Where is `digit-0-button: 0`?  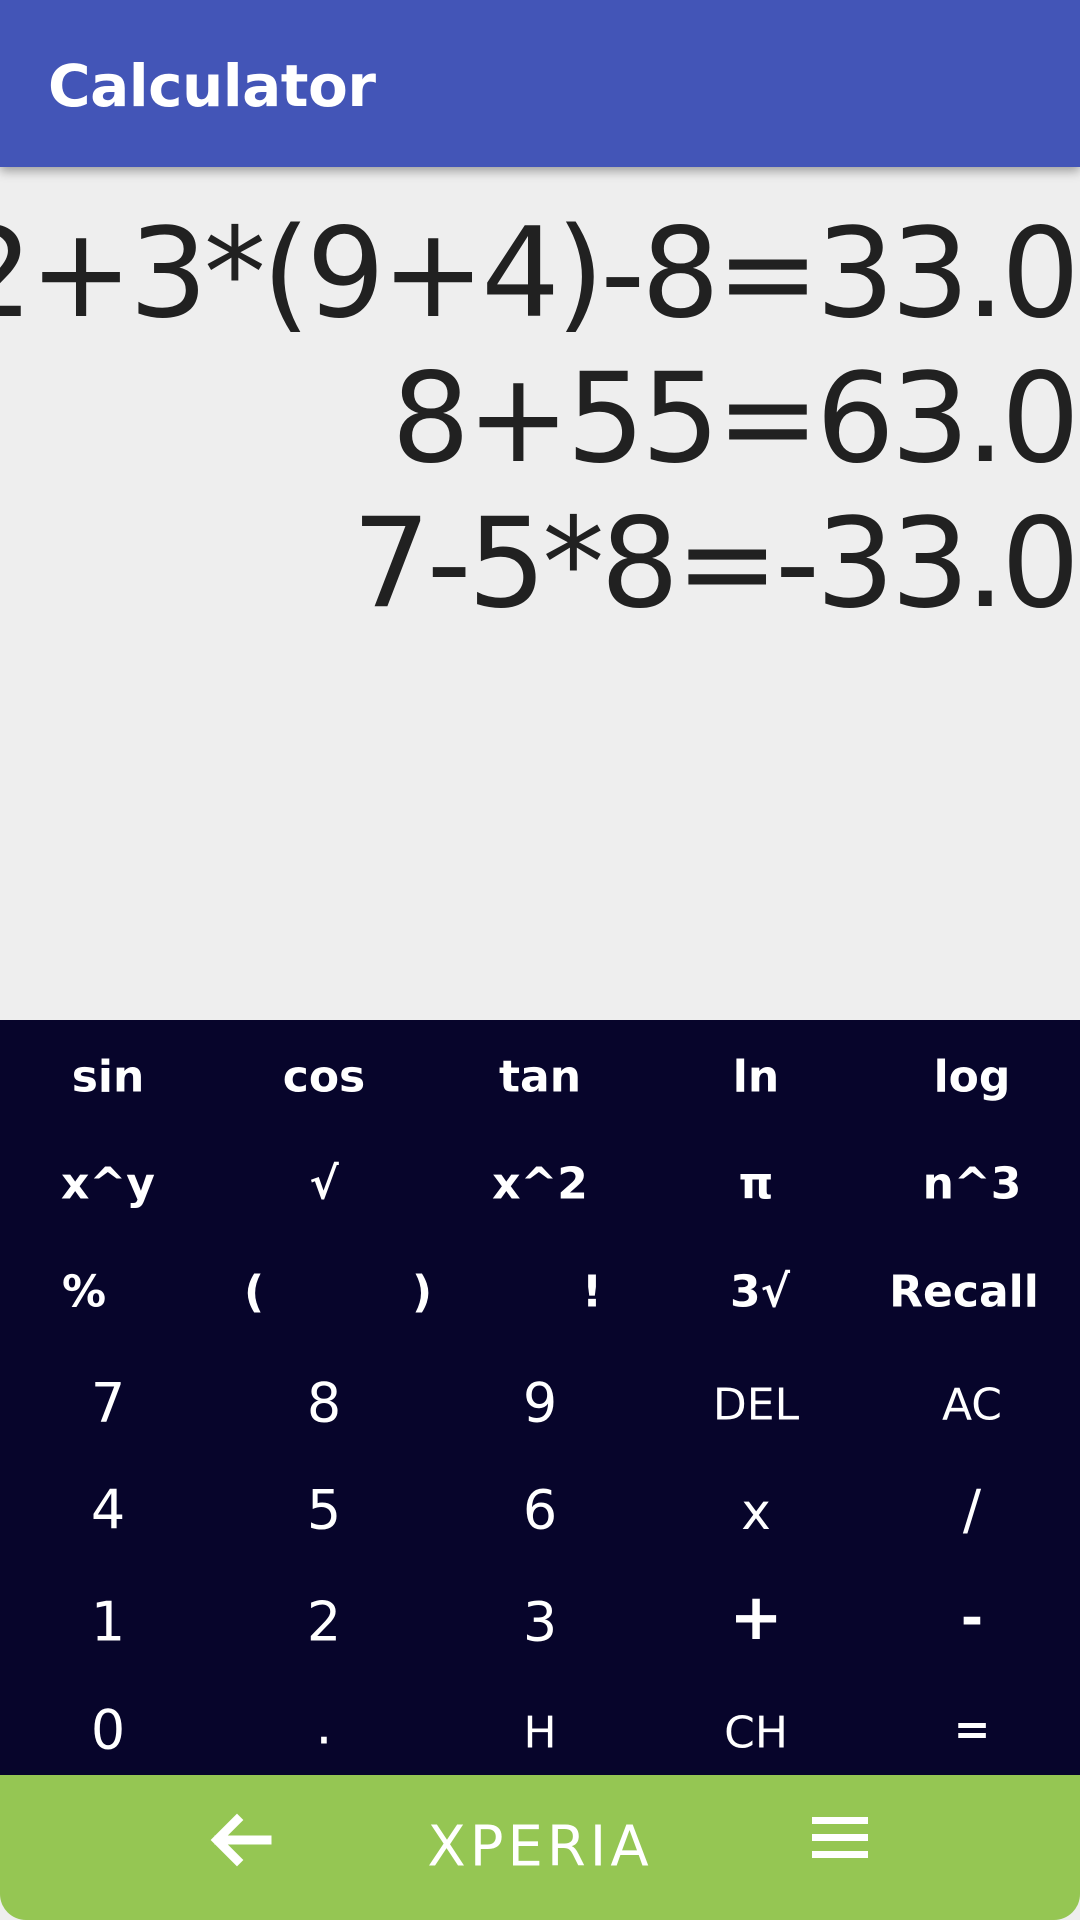
digit-0-button: 0 is located at coordinates (108, 1730).